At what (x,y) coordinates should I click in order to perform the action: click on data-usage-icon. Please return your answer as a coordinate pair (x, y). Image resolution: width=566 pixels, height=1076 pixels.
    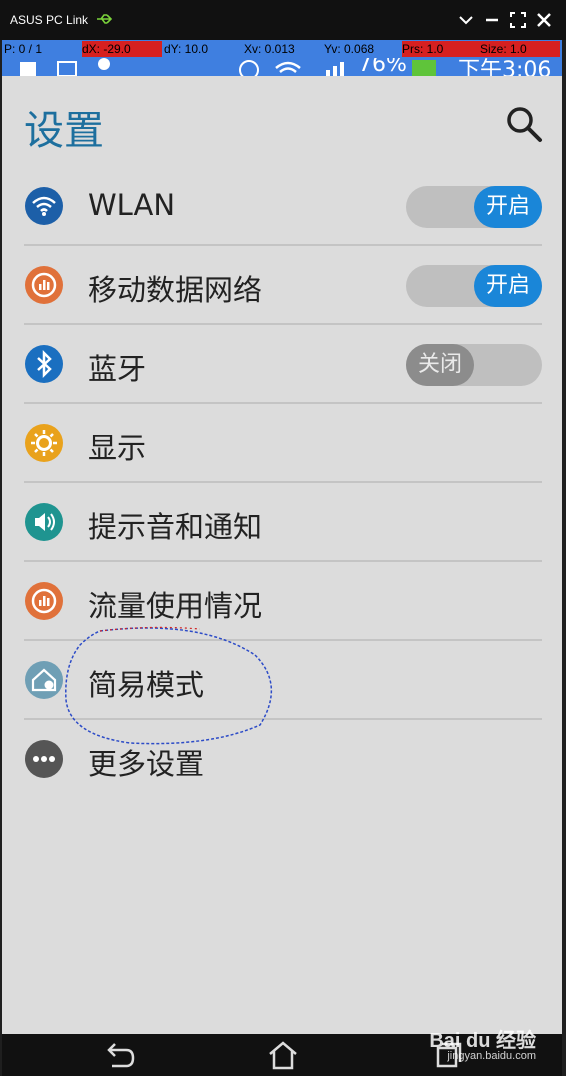
    Looking at the image, I should click on (44, 601).